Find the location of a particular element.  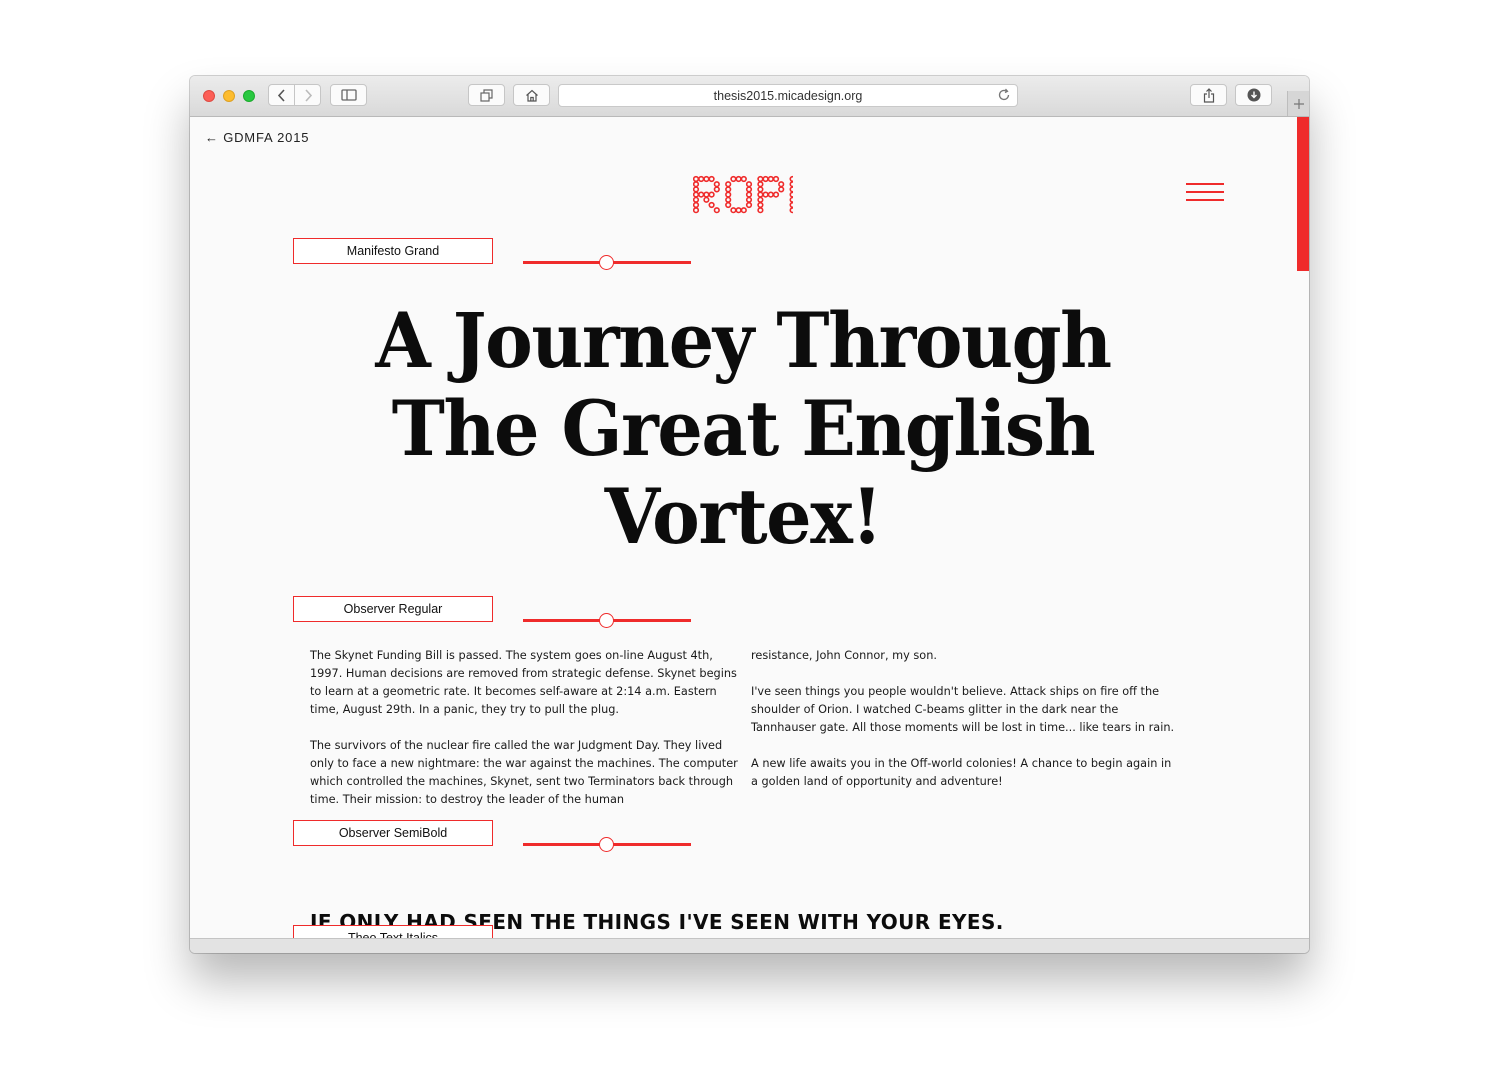

downloads-button is located at coordinates (1253, 95).